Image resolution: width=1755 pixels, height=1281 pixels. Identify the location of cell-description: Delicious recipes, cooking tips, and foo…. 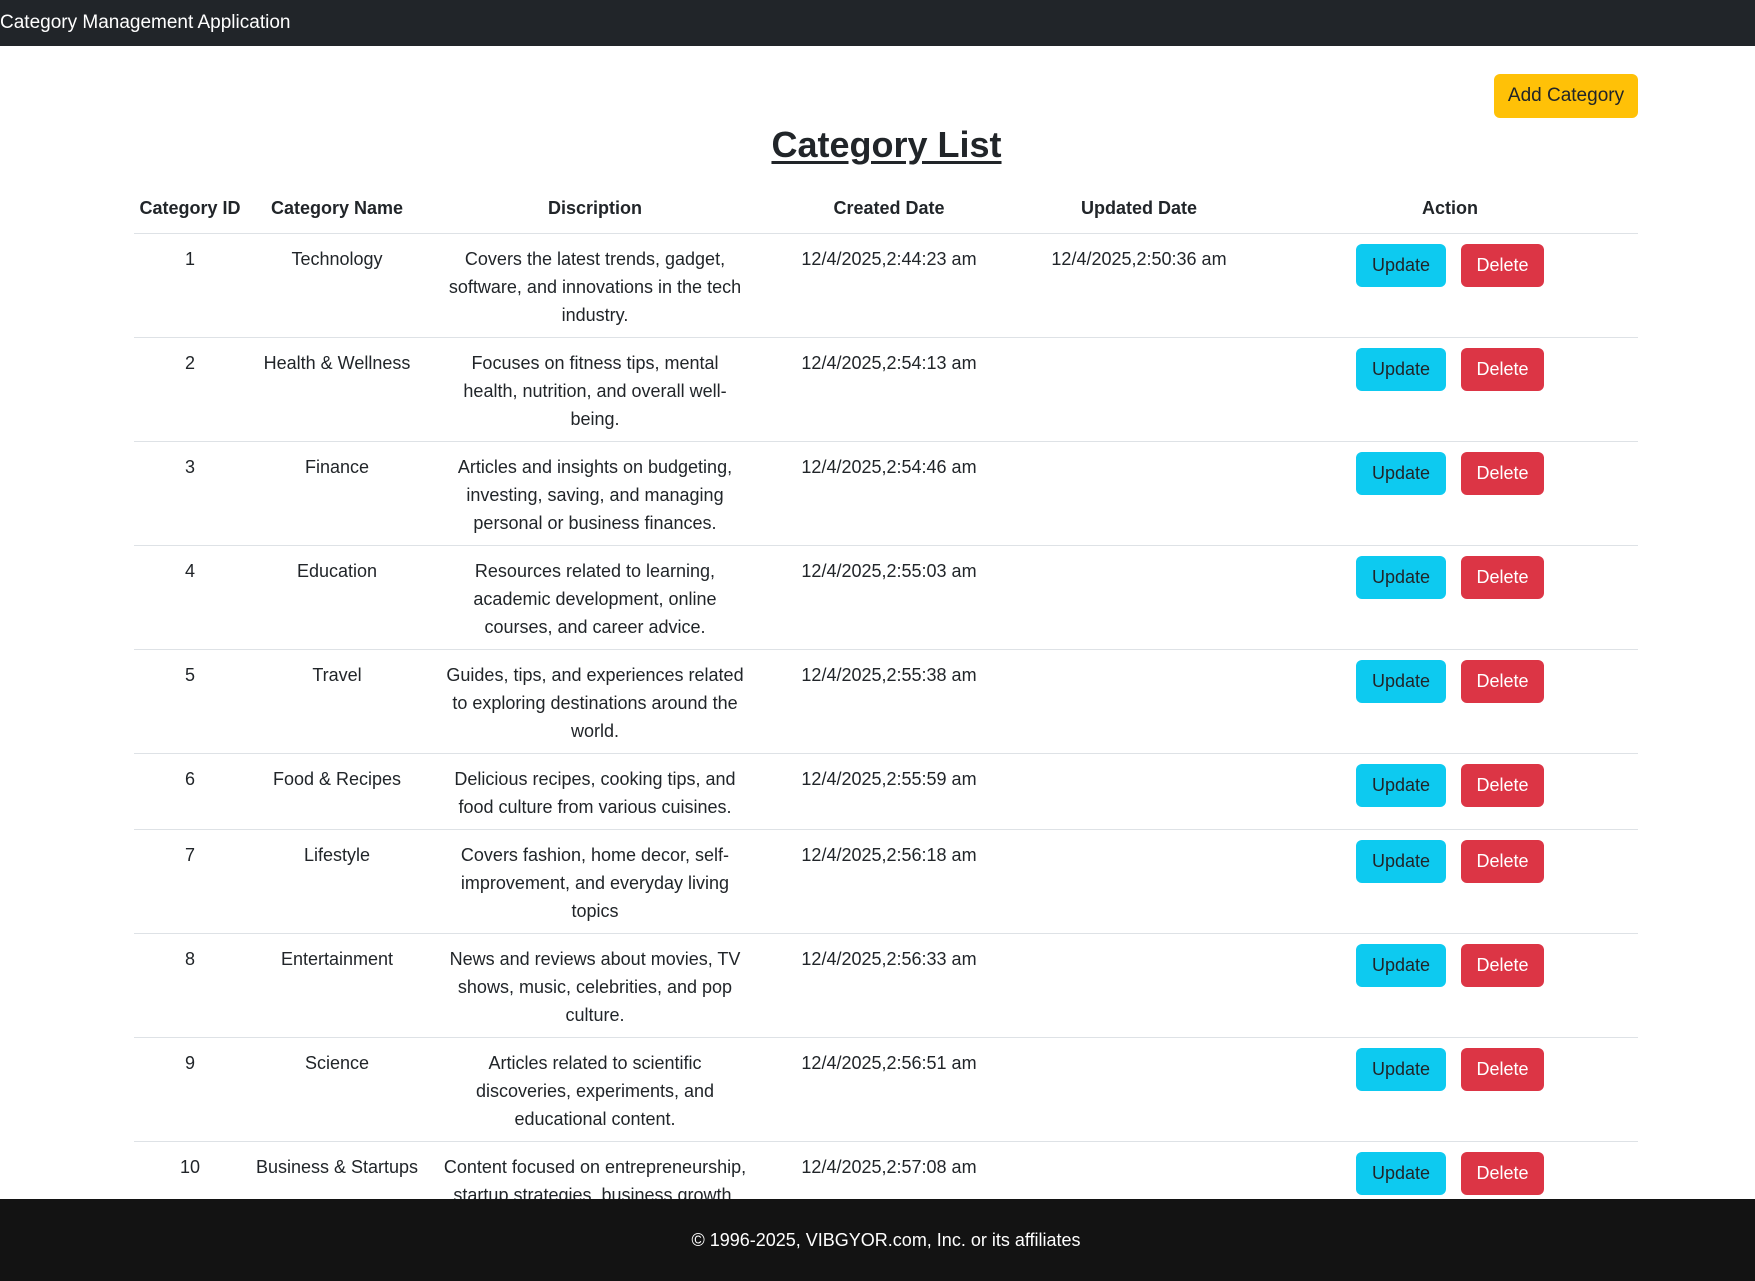
(595, 791).